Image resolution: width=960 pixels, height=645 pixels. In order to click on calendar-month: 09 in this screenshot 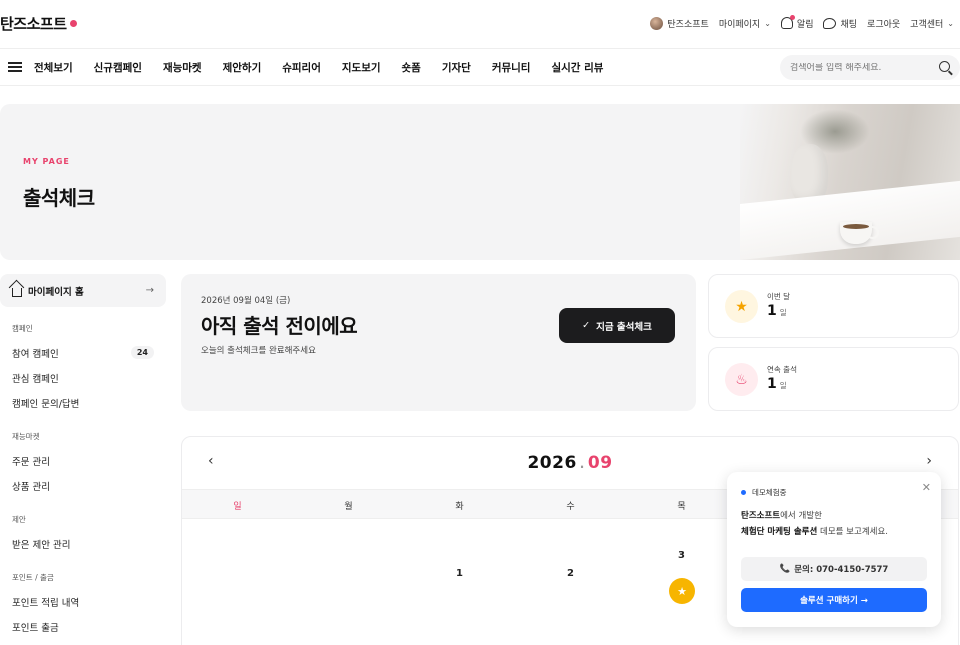, I will do `click(600, 463)`.